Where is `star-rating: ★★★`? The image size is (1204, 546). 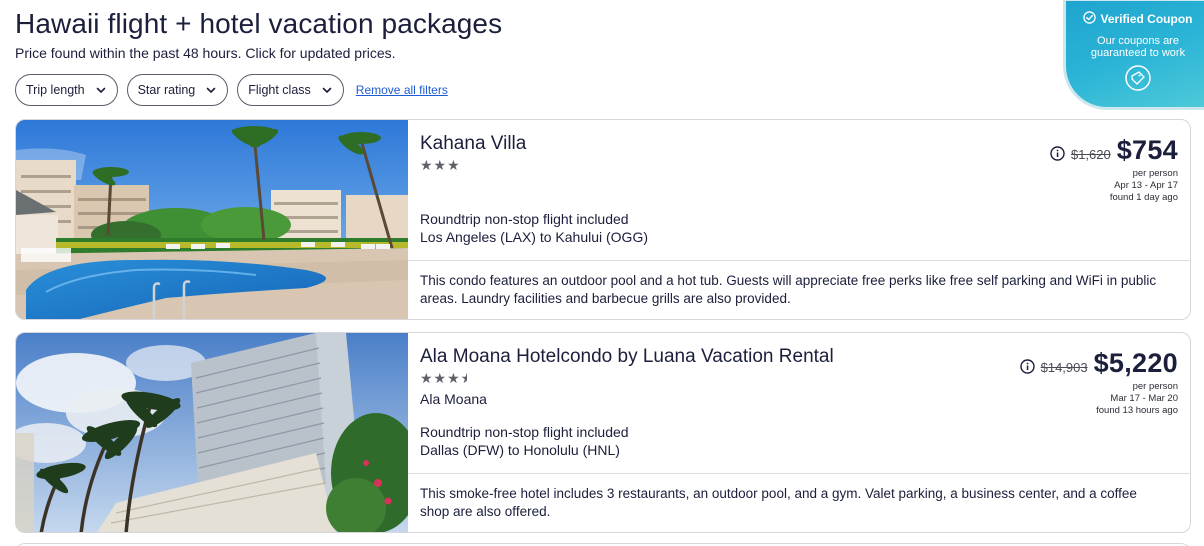 star-rating: ★★★ is located at coordinates (440, 165).